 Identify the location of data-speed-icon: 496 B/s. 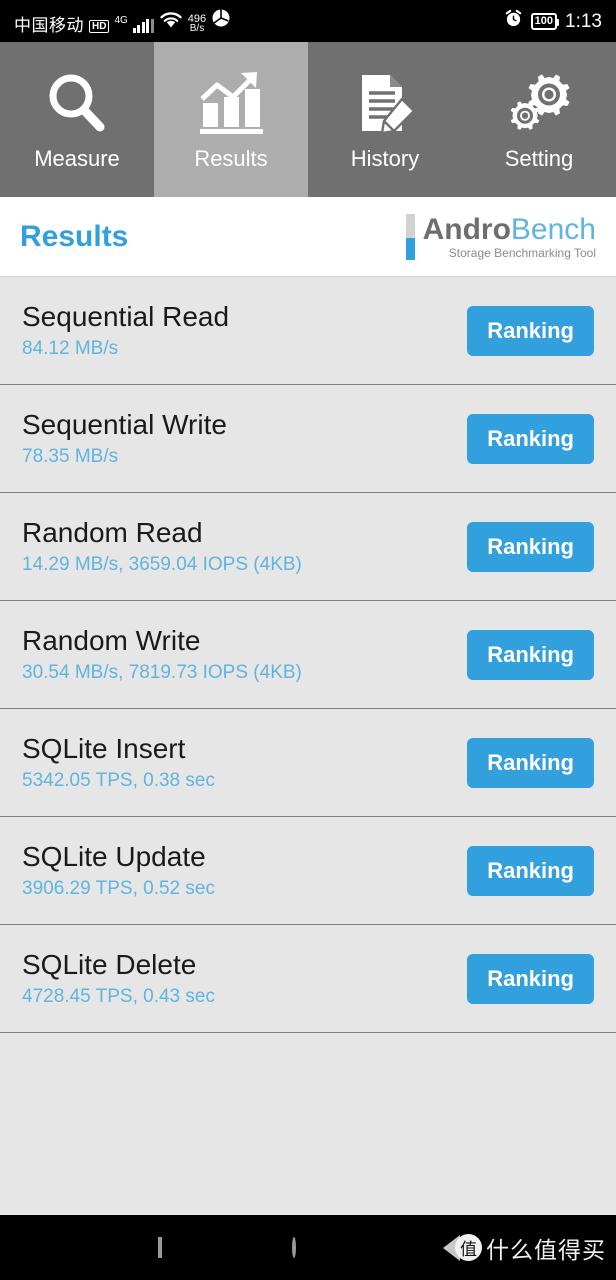
(197, 24).